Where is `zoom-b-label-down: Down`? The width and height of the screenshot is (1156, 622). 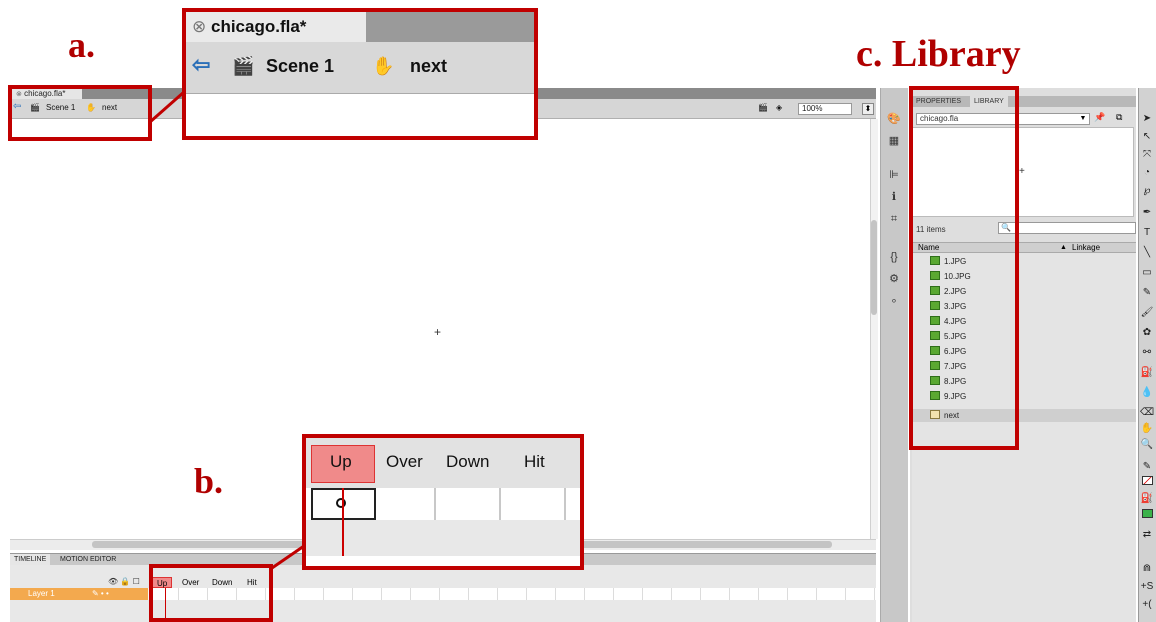
zoom-b-label-down: Down is located at coordinates (468, 461).